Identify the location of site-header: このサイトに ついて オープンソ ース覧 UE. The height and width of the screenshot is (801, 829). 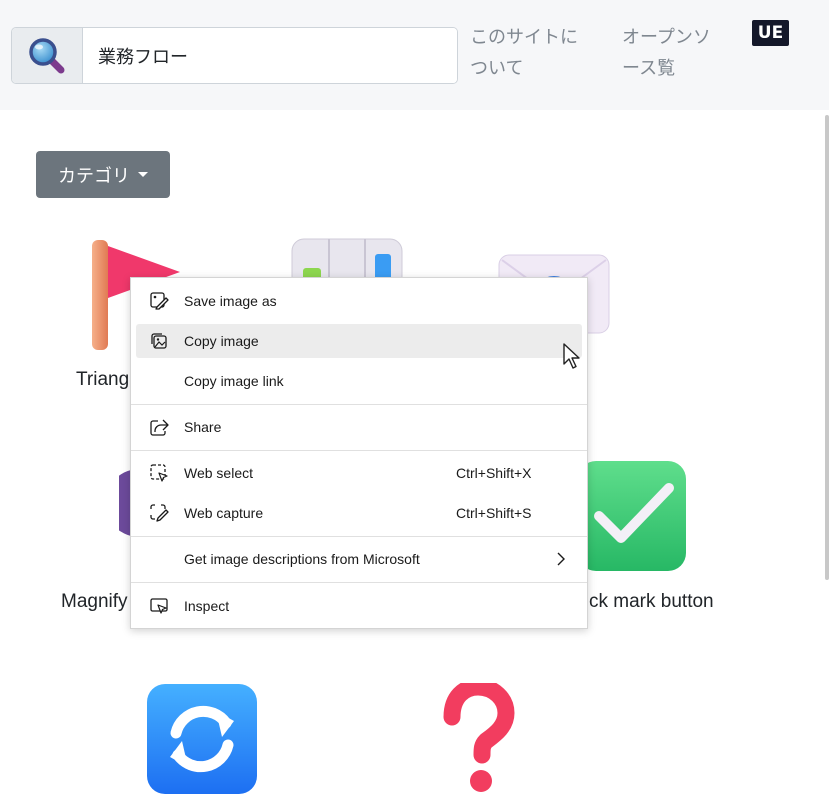
(414, 55).